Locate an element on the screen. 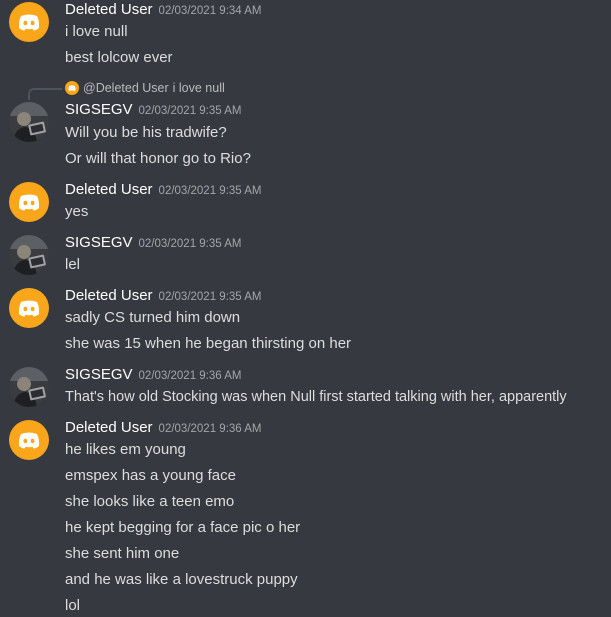 This screenshot has width=611, height=617. reply-avatar is located at coordinates (72, 88).